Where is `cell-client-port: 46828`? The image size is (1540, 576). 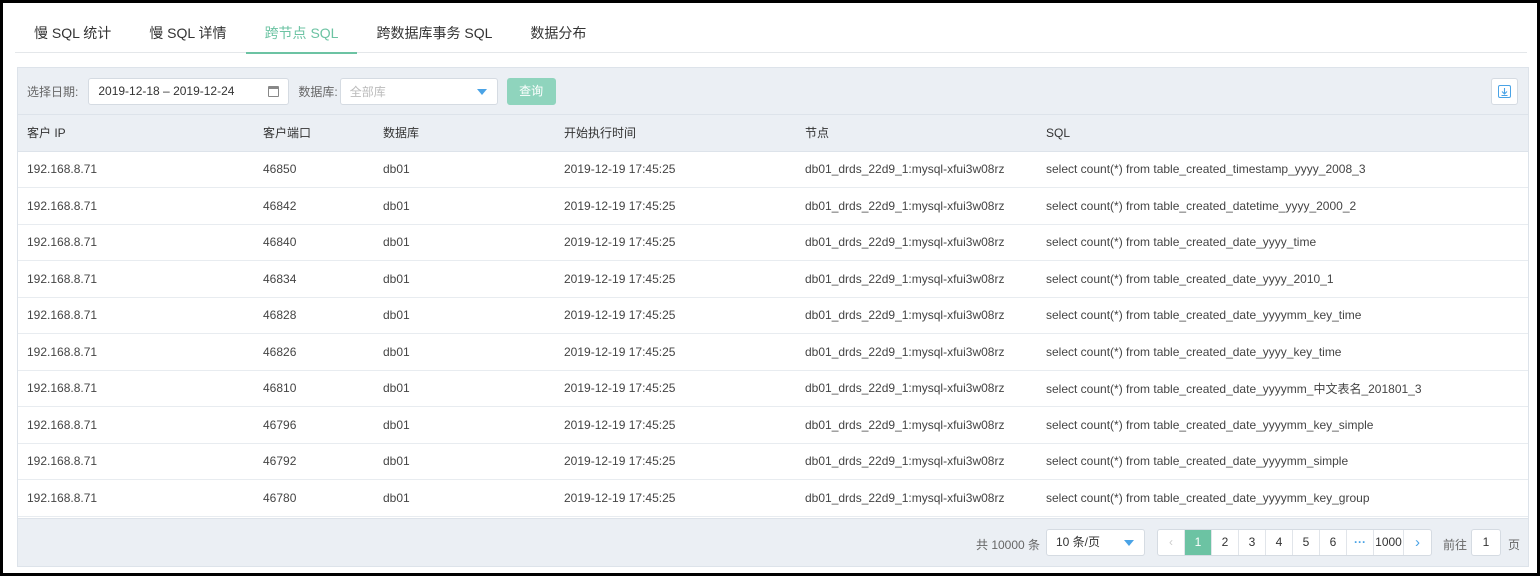 cell-client-port: 46828 is located at coordinates (280, 315).